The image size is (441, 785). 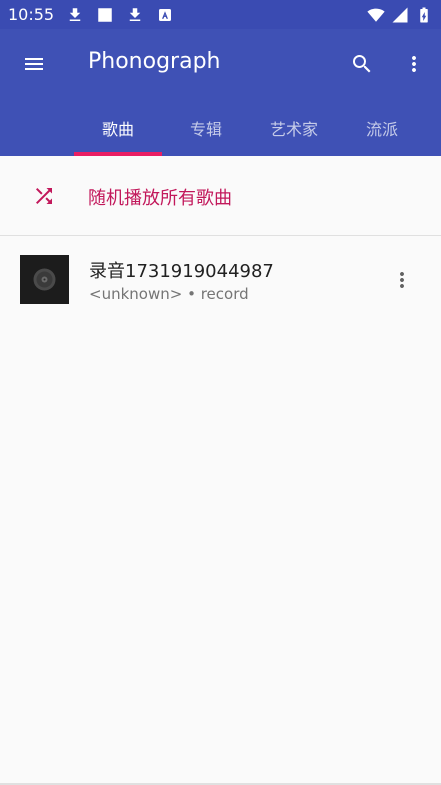 What do you see at coordinates (120, 15) in the screenshot?
I see `notification-icons` at bounding box center [120, 15].